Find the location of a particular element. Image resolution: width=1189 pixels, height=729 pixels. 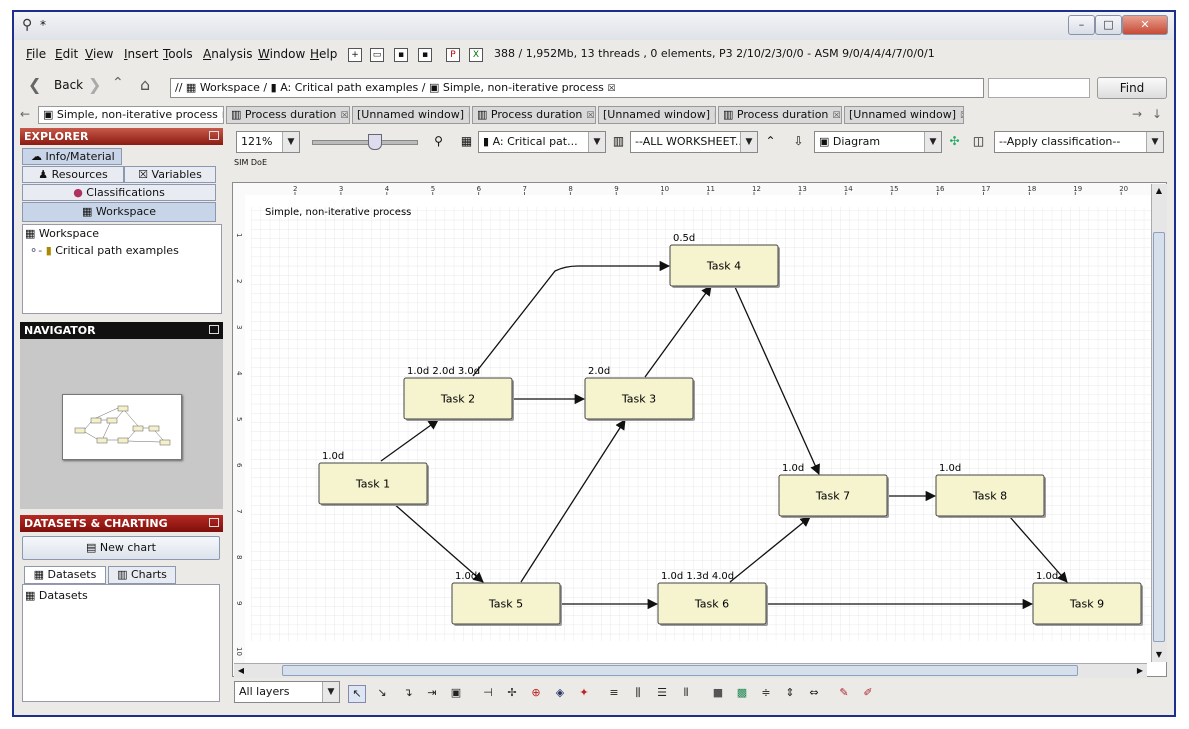

list-icon: ☰ is located at coordinates (662, 693).